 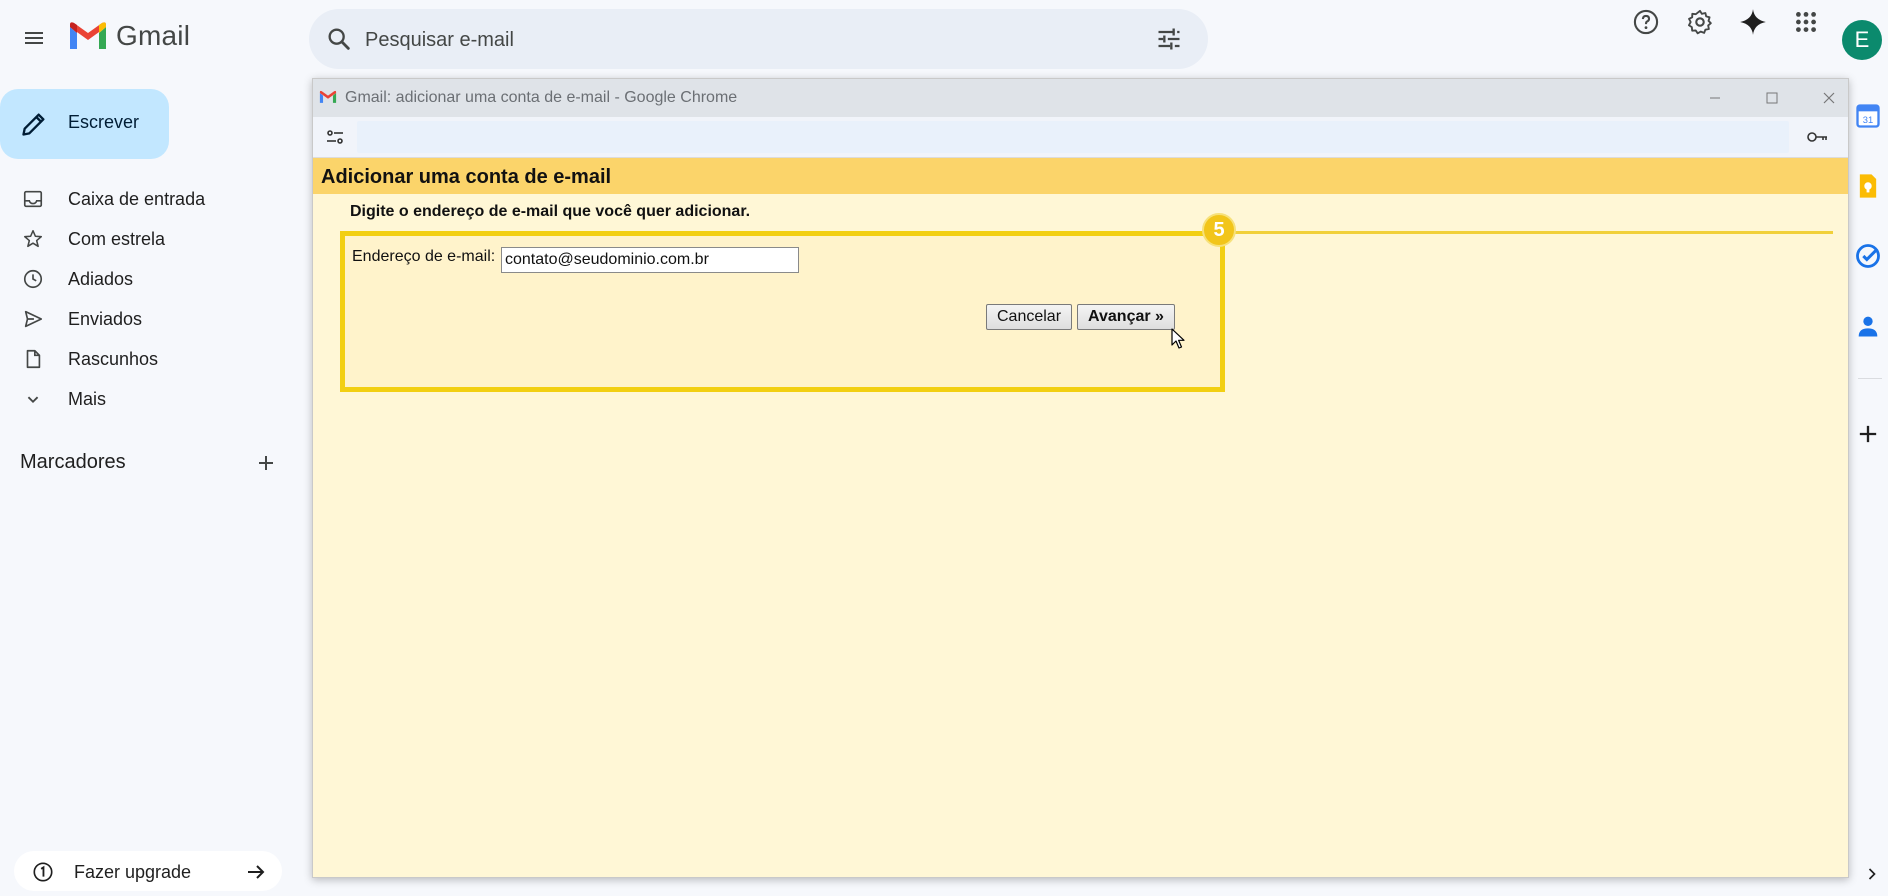 I want to click on gmail-logo: Gmail, so click(x=129, y=36).